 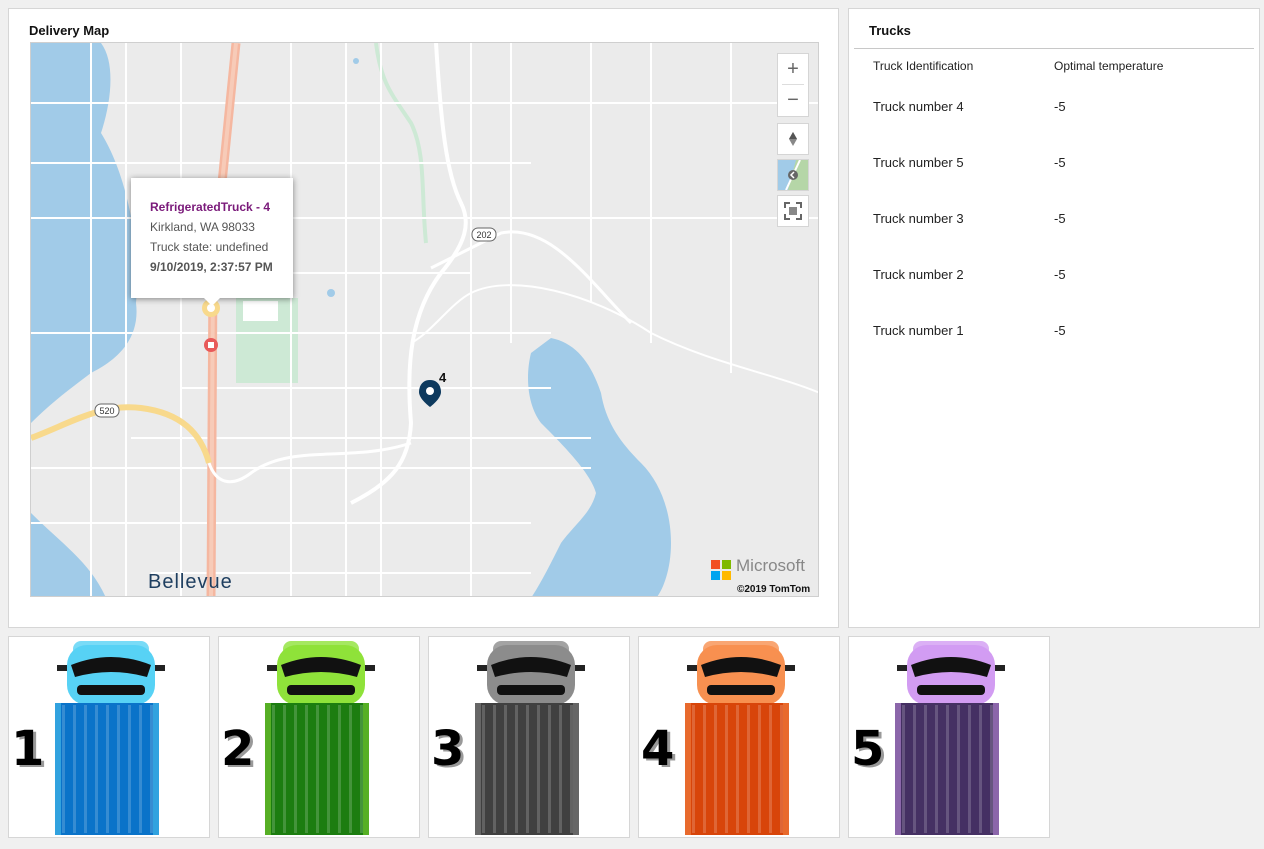 What do you see at coordinates (529, 737) in the screenshot?
I see `truck-tile-3: 3` at bounding box center [529, 737].